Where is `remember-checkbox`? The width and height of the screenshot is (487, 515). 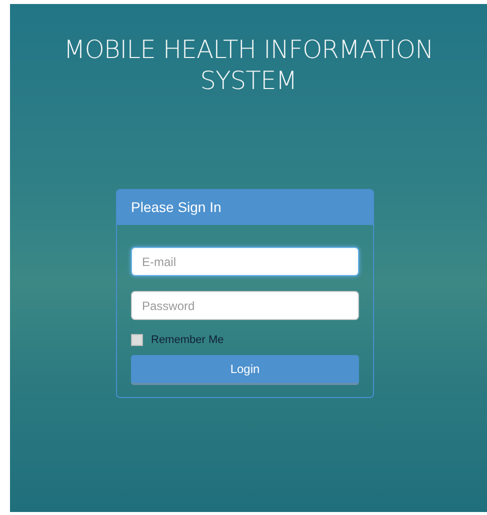
remember-checkbox is located at coordinates (137, 340).